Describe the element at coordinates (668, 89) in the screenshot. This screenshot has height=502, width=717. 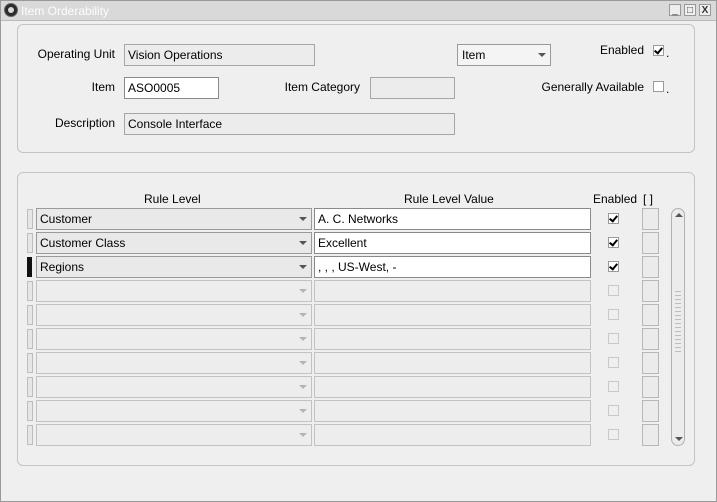
I see `generally-available-marker: .` at that location.